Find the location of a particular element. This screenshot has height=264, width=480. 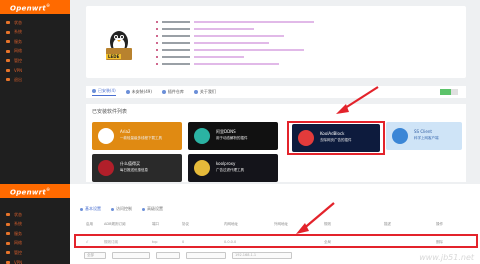

tab-about: 关于我们 is located at coordinates (204, 92).